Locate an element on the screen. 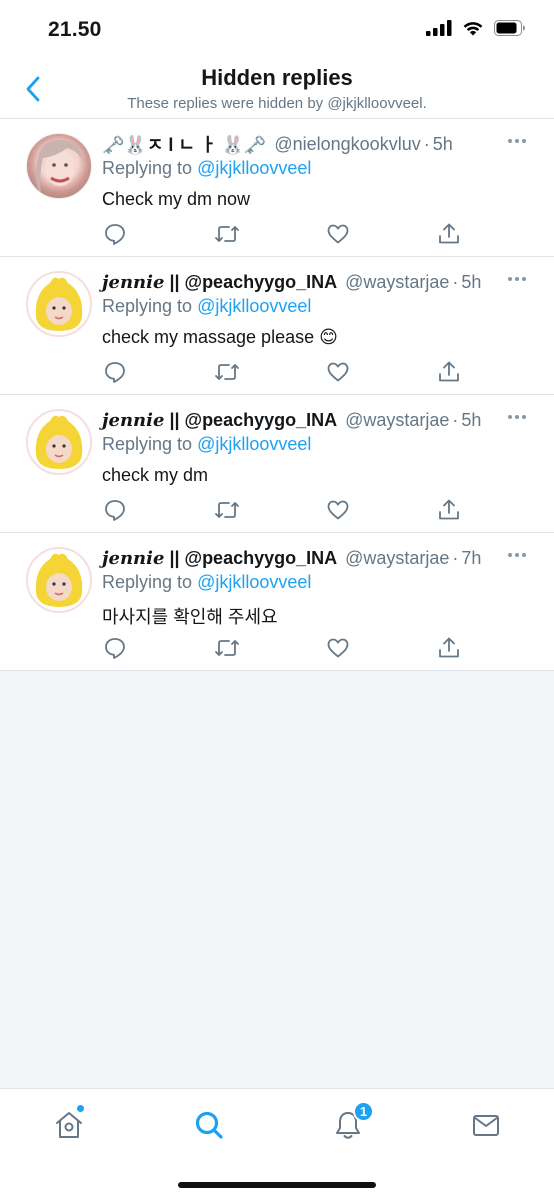  reply-text: Check my dm now is located at coordinates (176, 199).